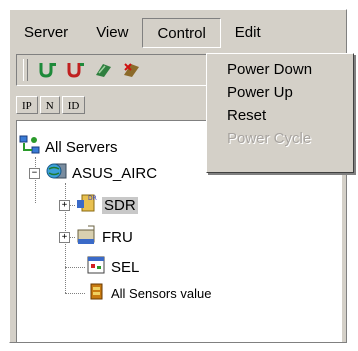 The width and height of the screenshot is (358, 351). I want to click on tree-node-all-sensors: All Sensors value, so click(148, 293).